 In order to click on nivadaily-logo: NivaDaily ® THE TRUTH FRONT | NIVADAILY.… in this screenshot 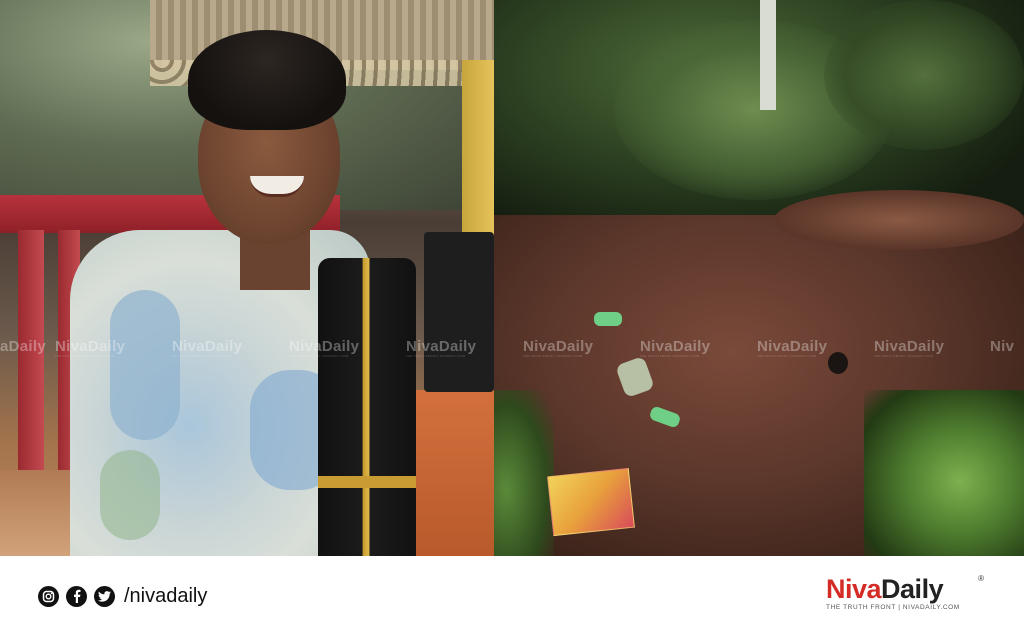, I will do `click(906, 597)`.